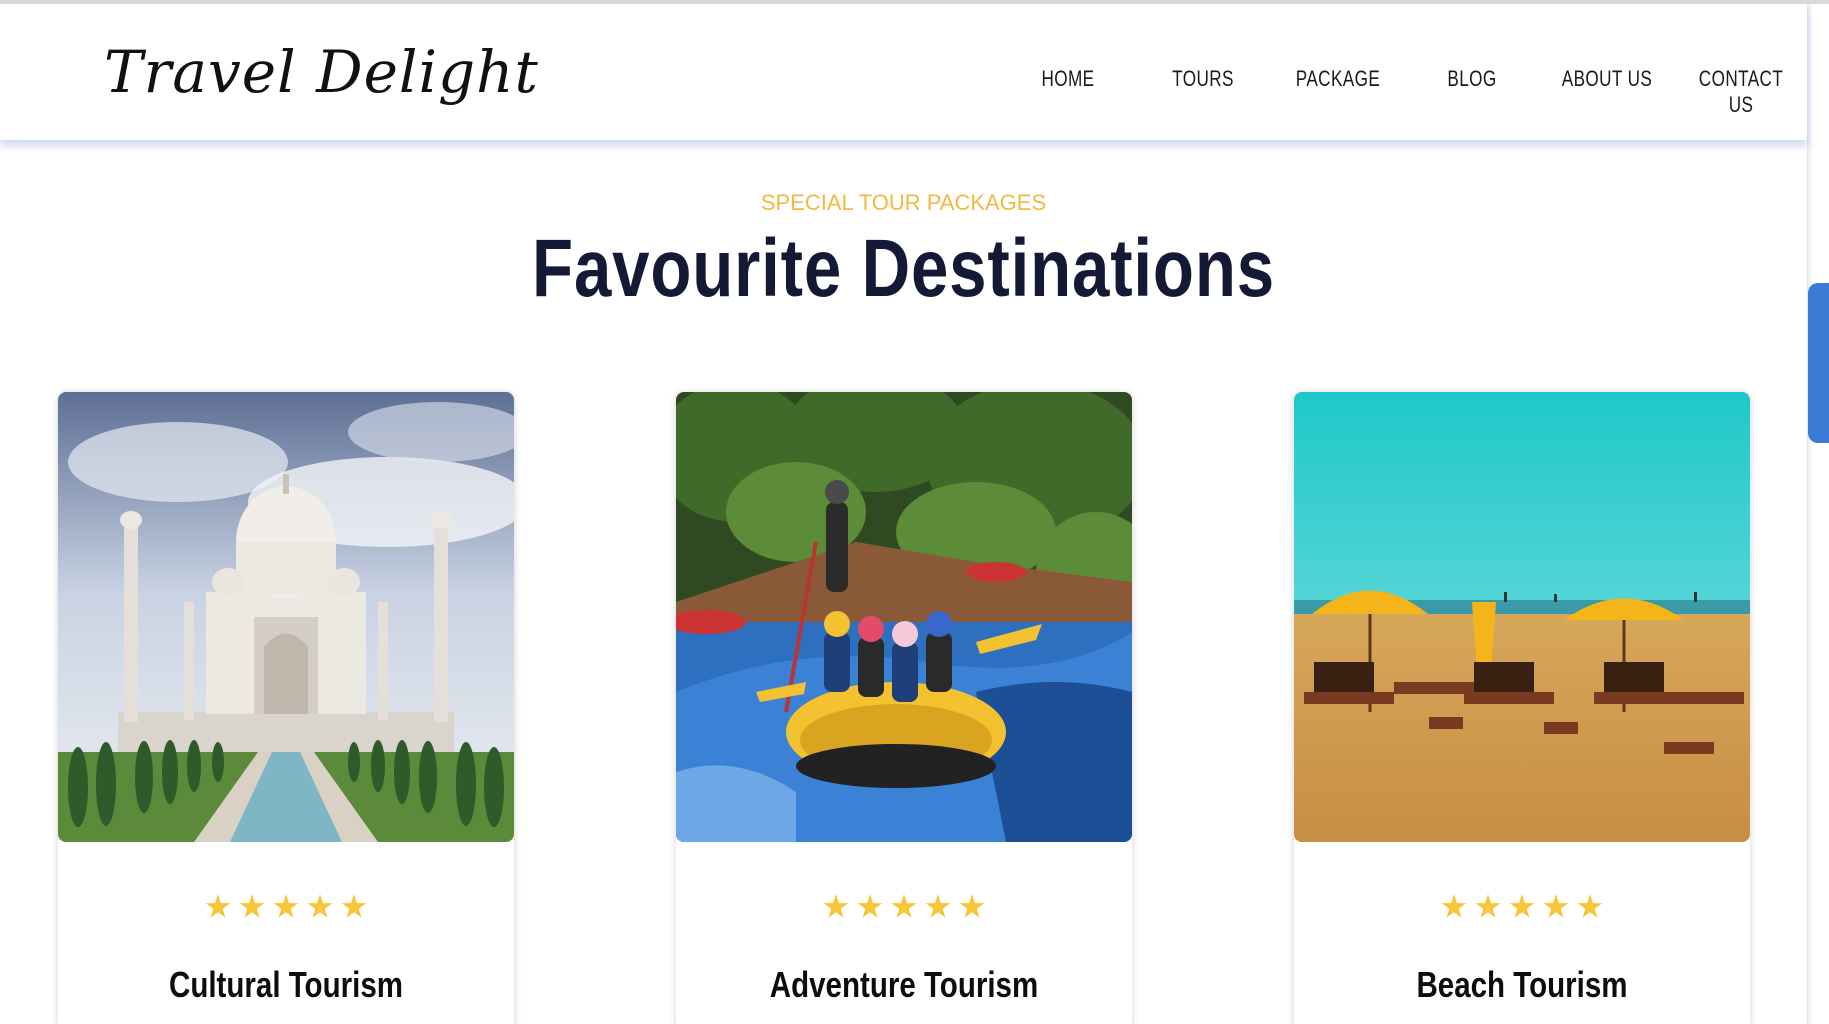  What do you see at coordinates (1471, 79) in the screenshot?
I see `nav-blog: BLOG` at bounding box center [1471, 79].